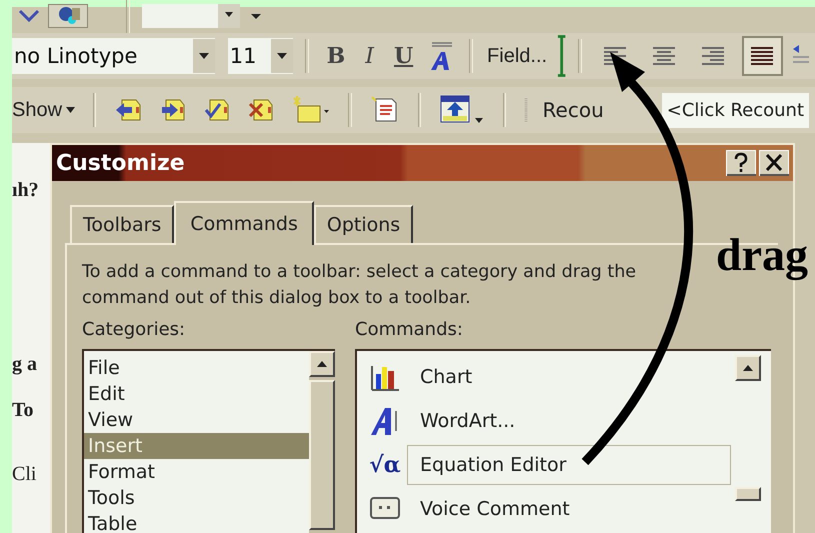  I want to click on dialog-title: Customize, so click(121, 163).